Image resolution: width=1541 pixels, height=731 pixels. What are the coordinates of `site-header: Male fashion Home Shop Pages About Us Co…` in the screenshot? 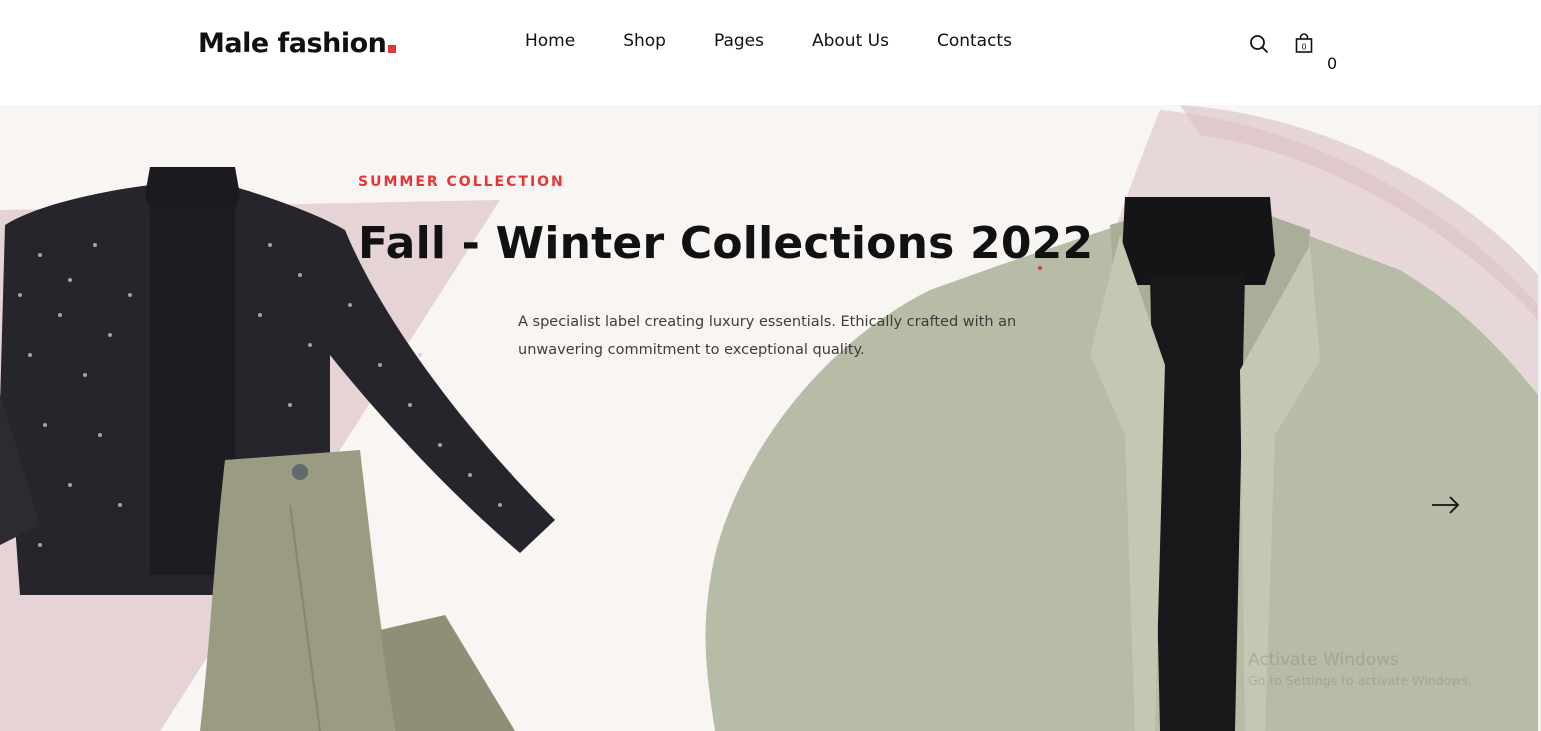 It's located at (770, 52).